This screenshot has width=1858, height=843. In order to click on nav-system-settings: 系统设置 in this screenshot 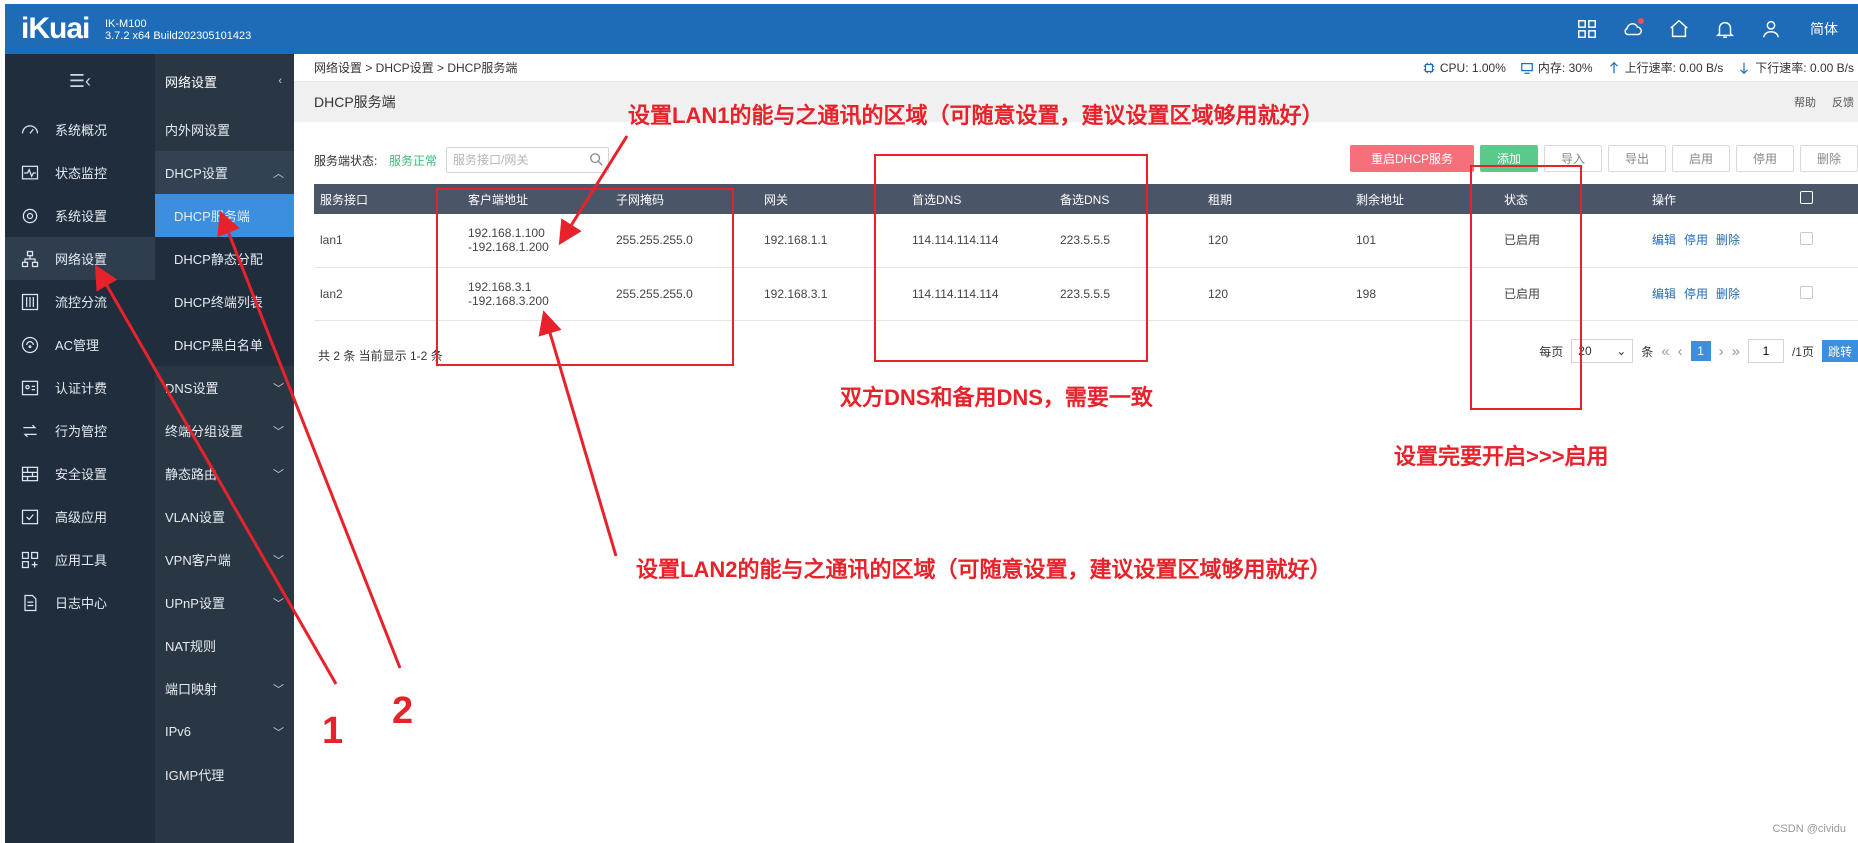, I will do `click(80, 215)`.